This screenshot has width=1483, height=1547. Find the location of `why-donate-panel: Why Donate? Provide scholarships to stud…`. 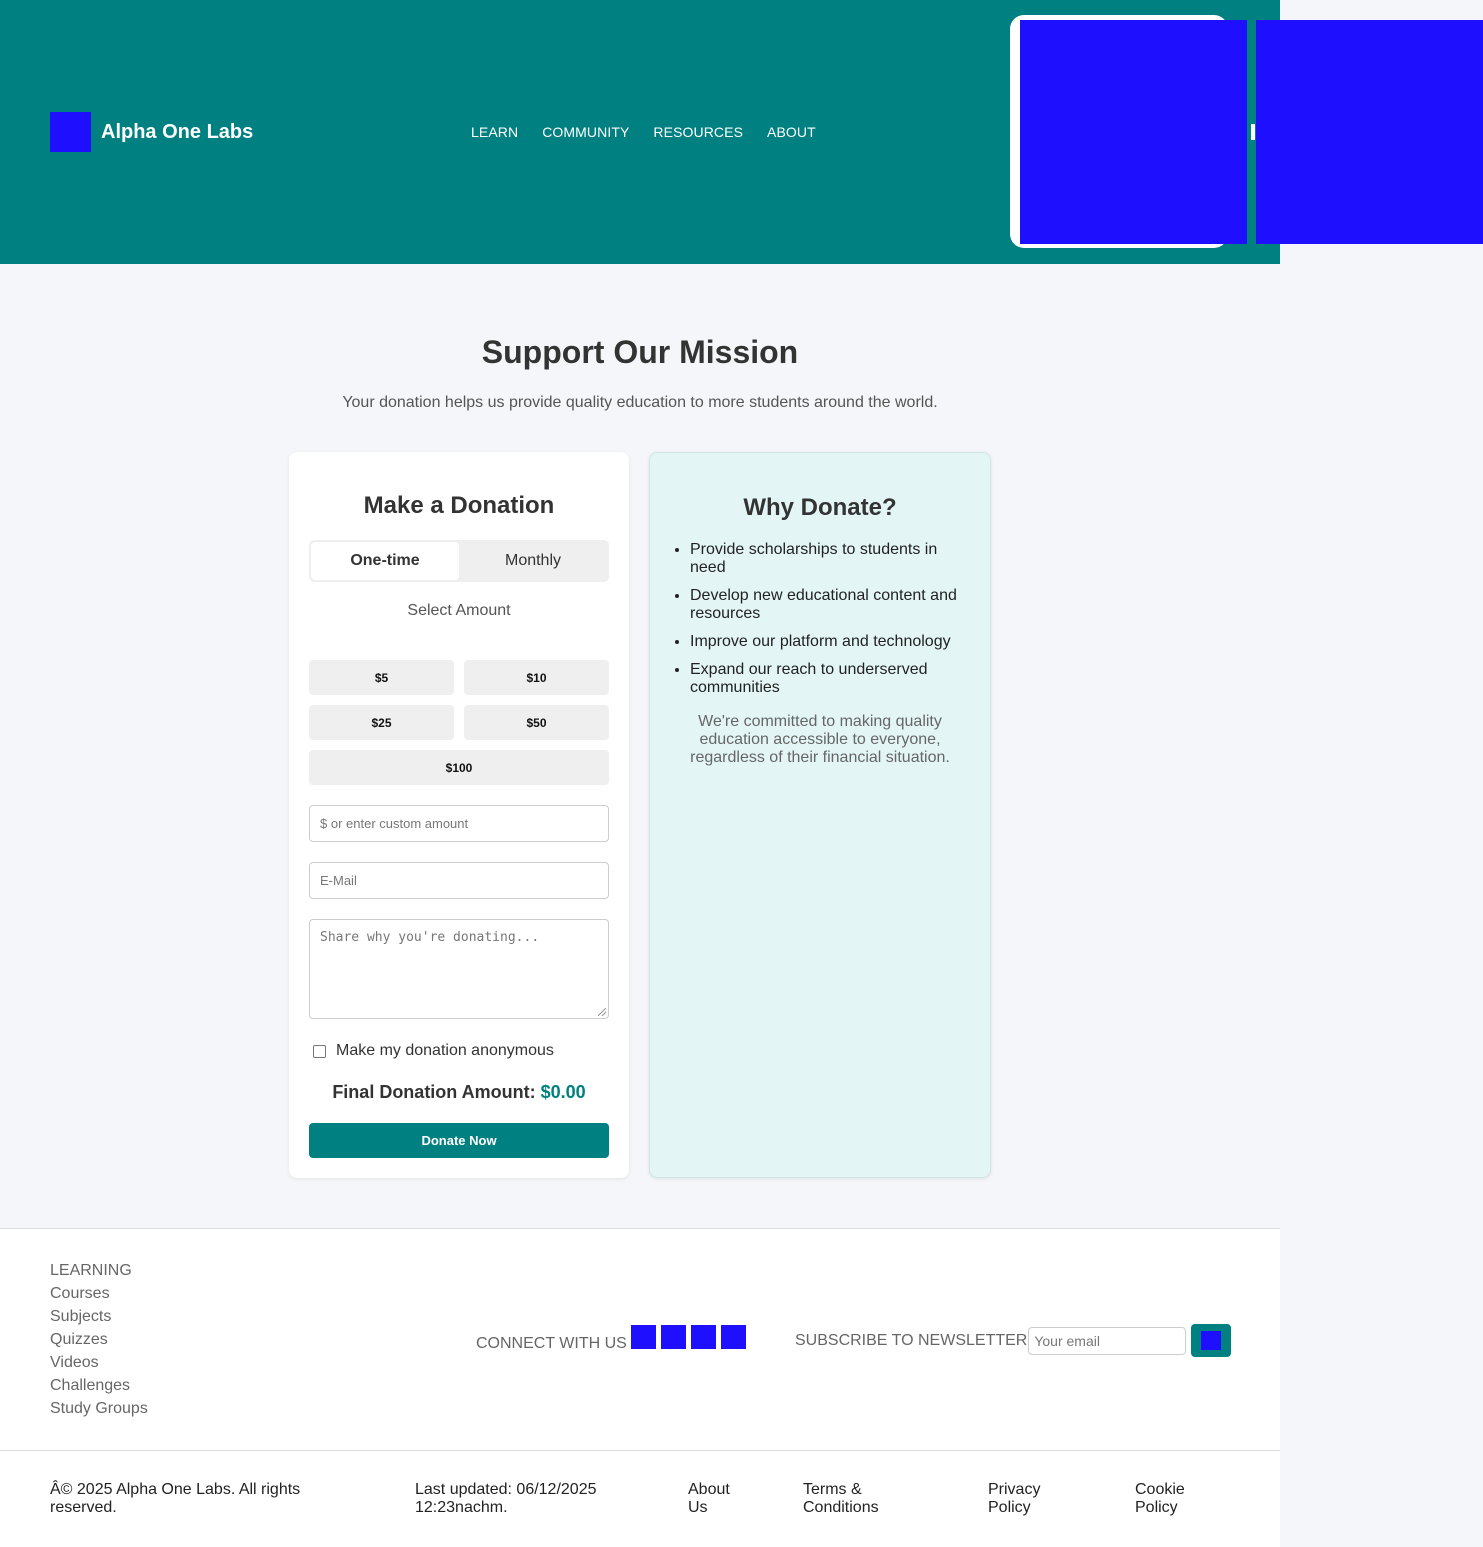

why-donate-panel: Why Donate? Provide scholarships to stud… is located at coordinates (820, 815).